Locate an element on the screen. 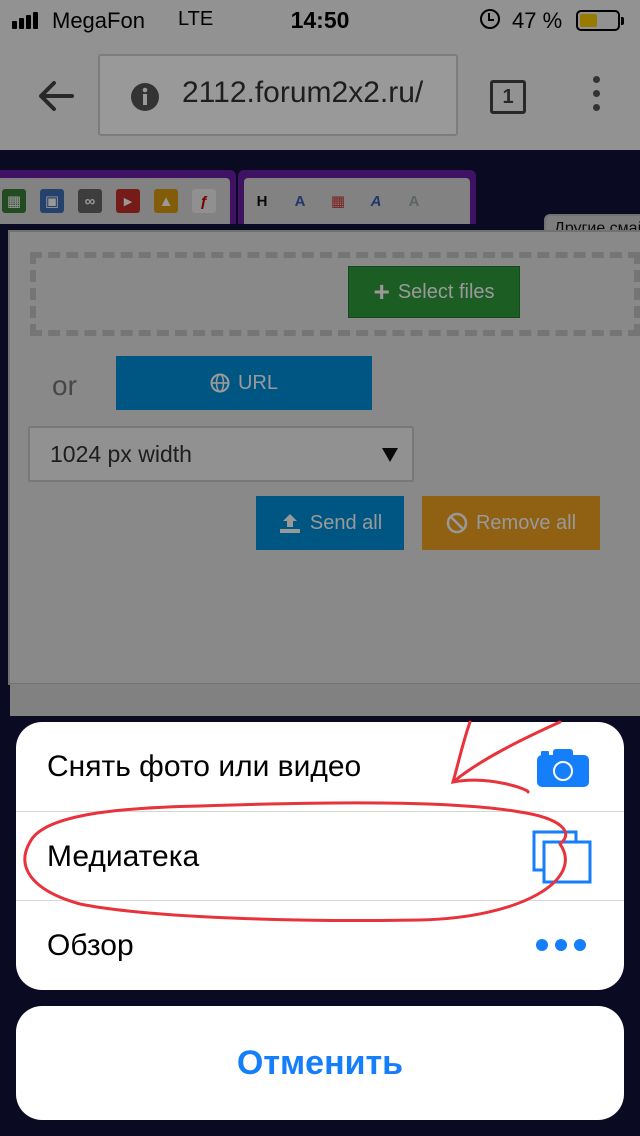 The width and height of the screenshot is (640, 1136). sheet-option-take-photo: Снять фото или видео is located at coordinates (320, 766).